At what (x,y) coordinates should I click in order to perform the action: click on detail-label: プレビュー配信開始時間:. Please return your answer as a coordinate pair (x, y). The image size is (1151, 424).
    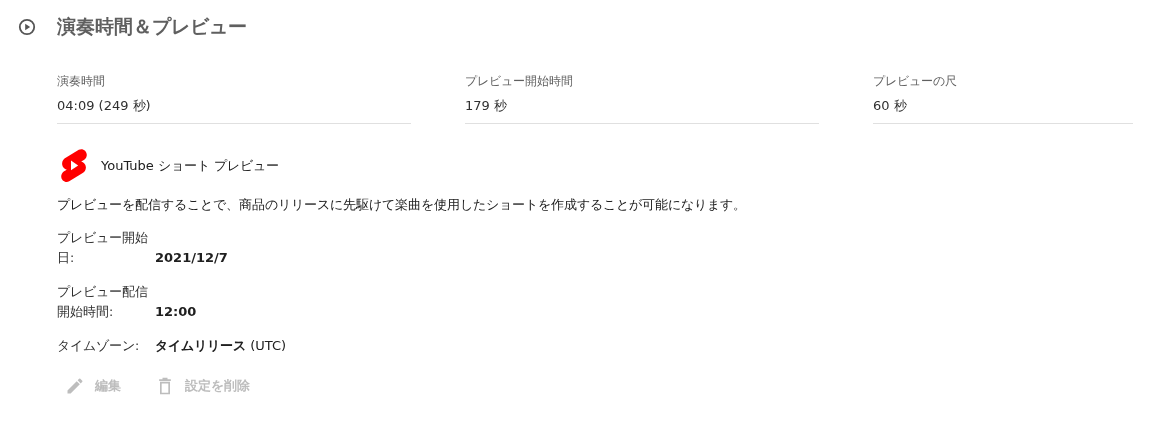
    Looking at the image, I should click on (103, 302).